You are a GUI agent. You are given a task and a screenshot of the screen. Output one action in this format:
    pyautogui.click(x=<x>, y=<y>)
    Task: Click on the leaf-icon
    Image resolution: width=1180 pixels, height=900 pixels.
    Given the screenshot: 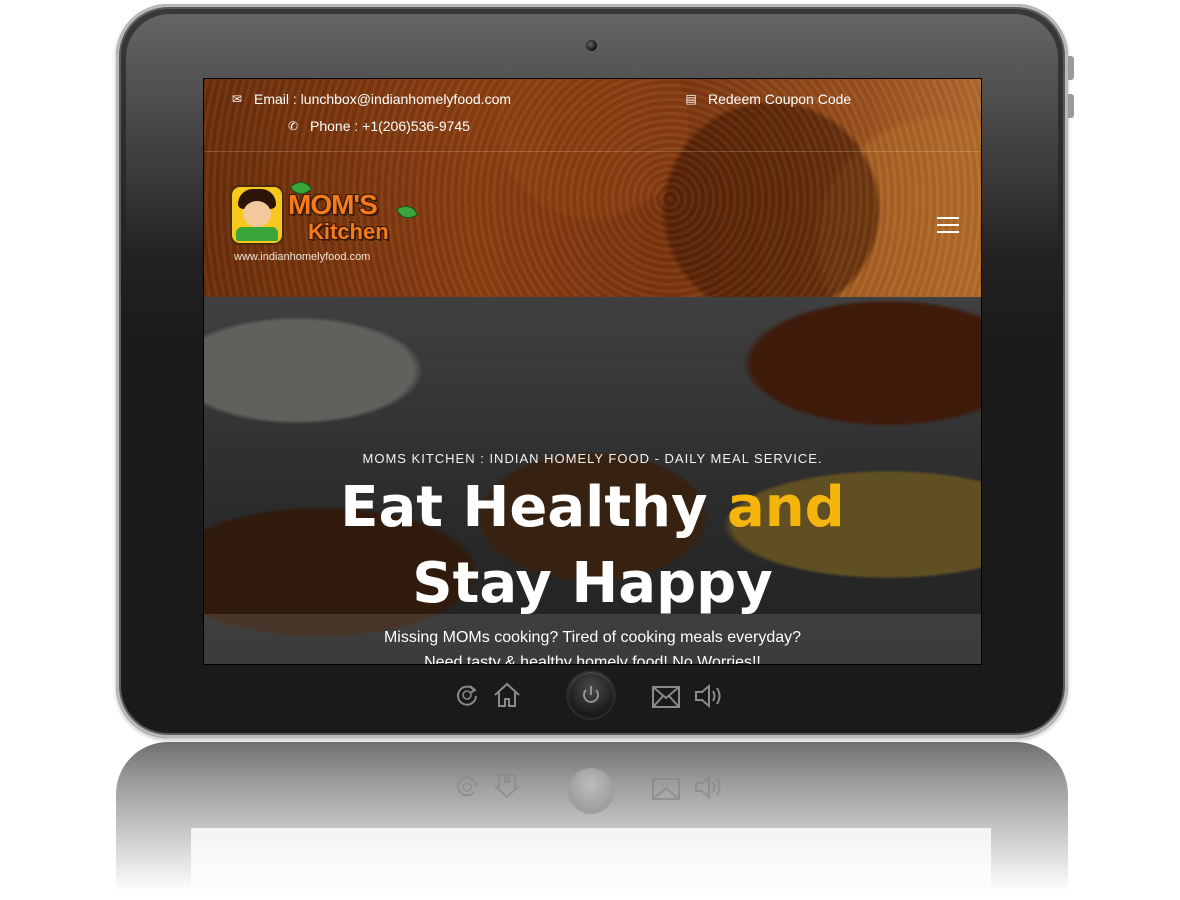 What is the action you would take?
    pyautogui.click(x=407, y=212)
    